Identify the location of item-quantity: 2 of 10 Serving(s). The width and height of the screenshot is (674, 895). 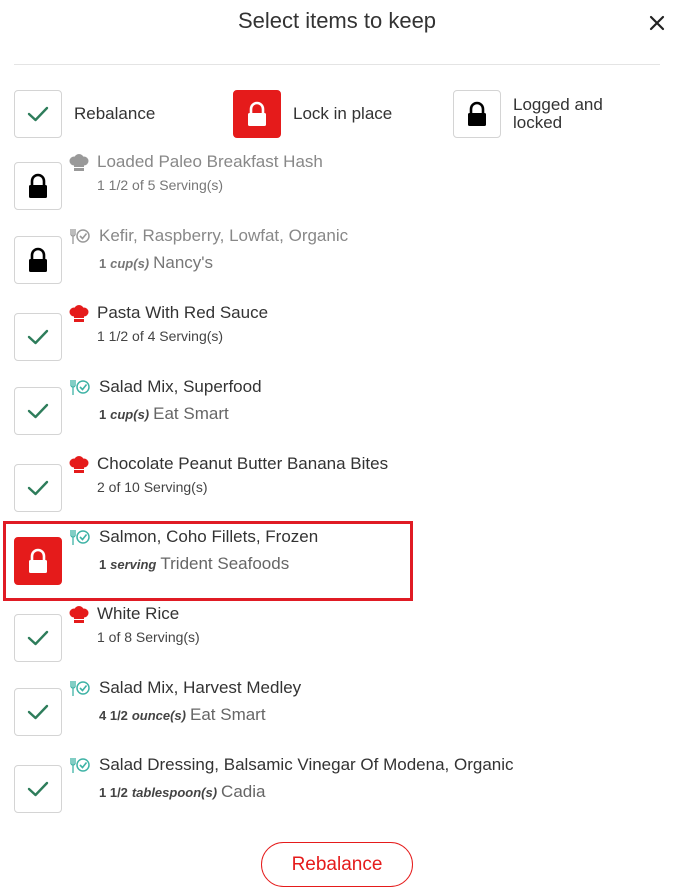
(152, 487).